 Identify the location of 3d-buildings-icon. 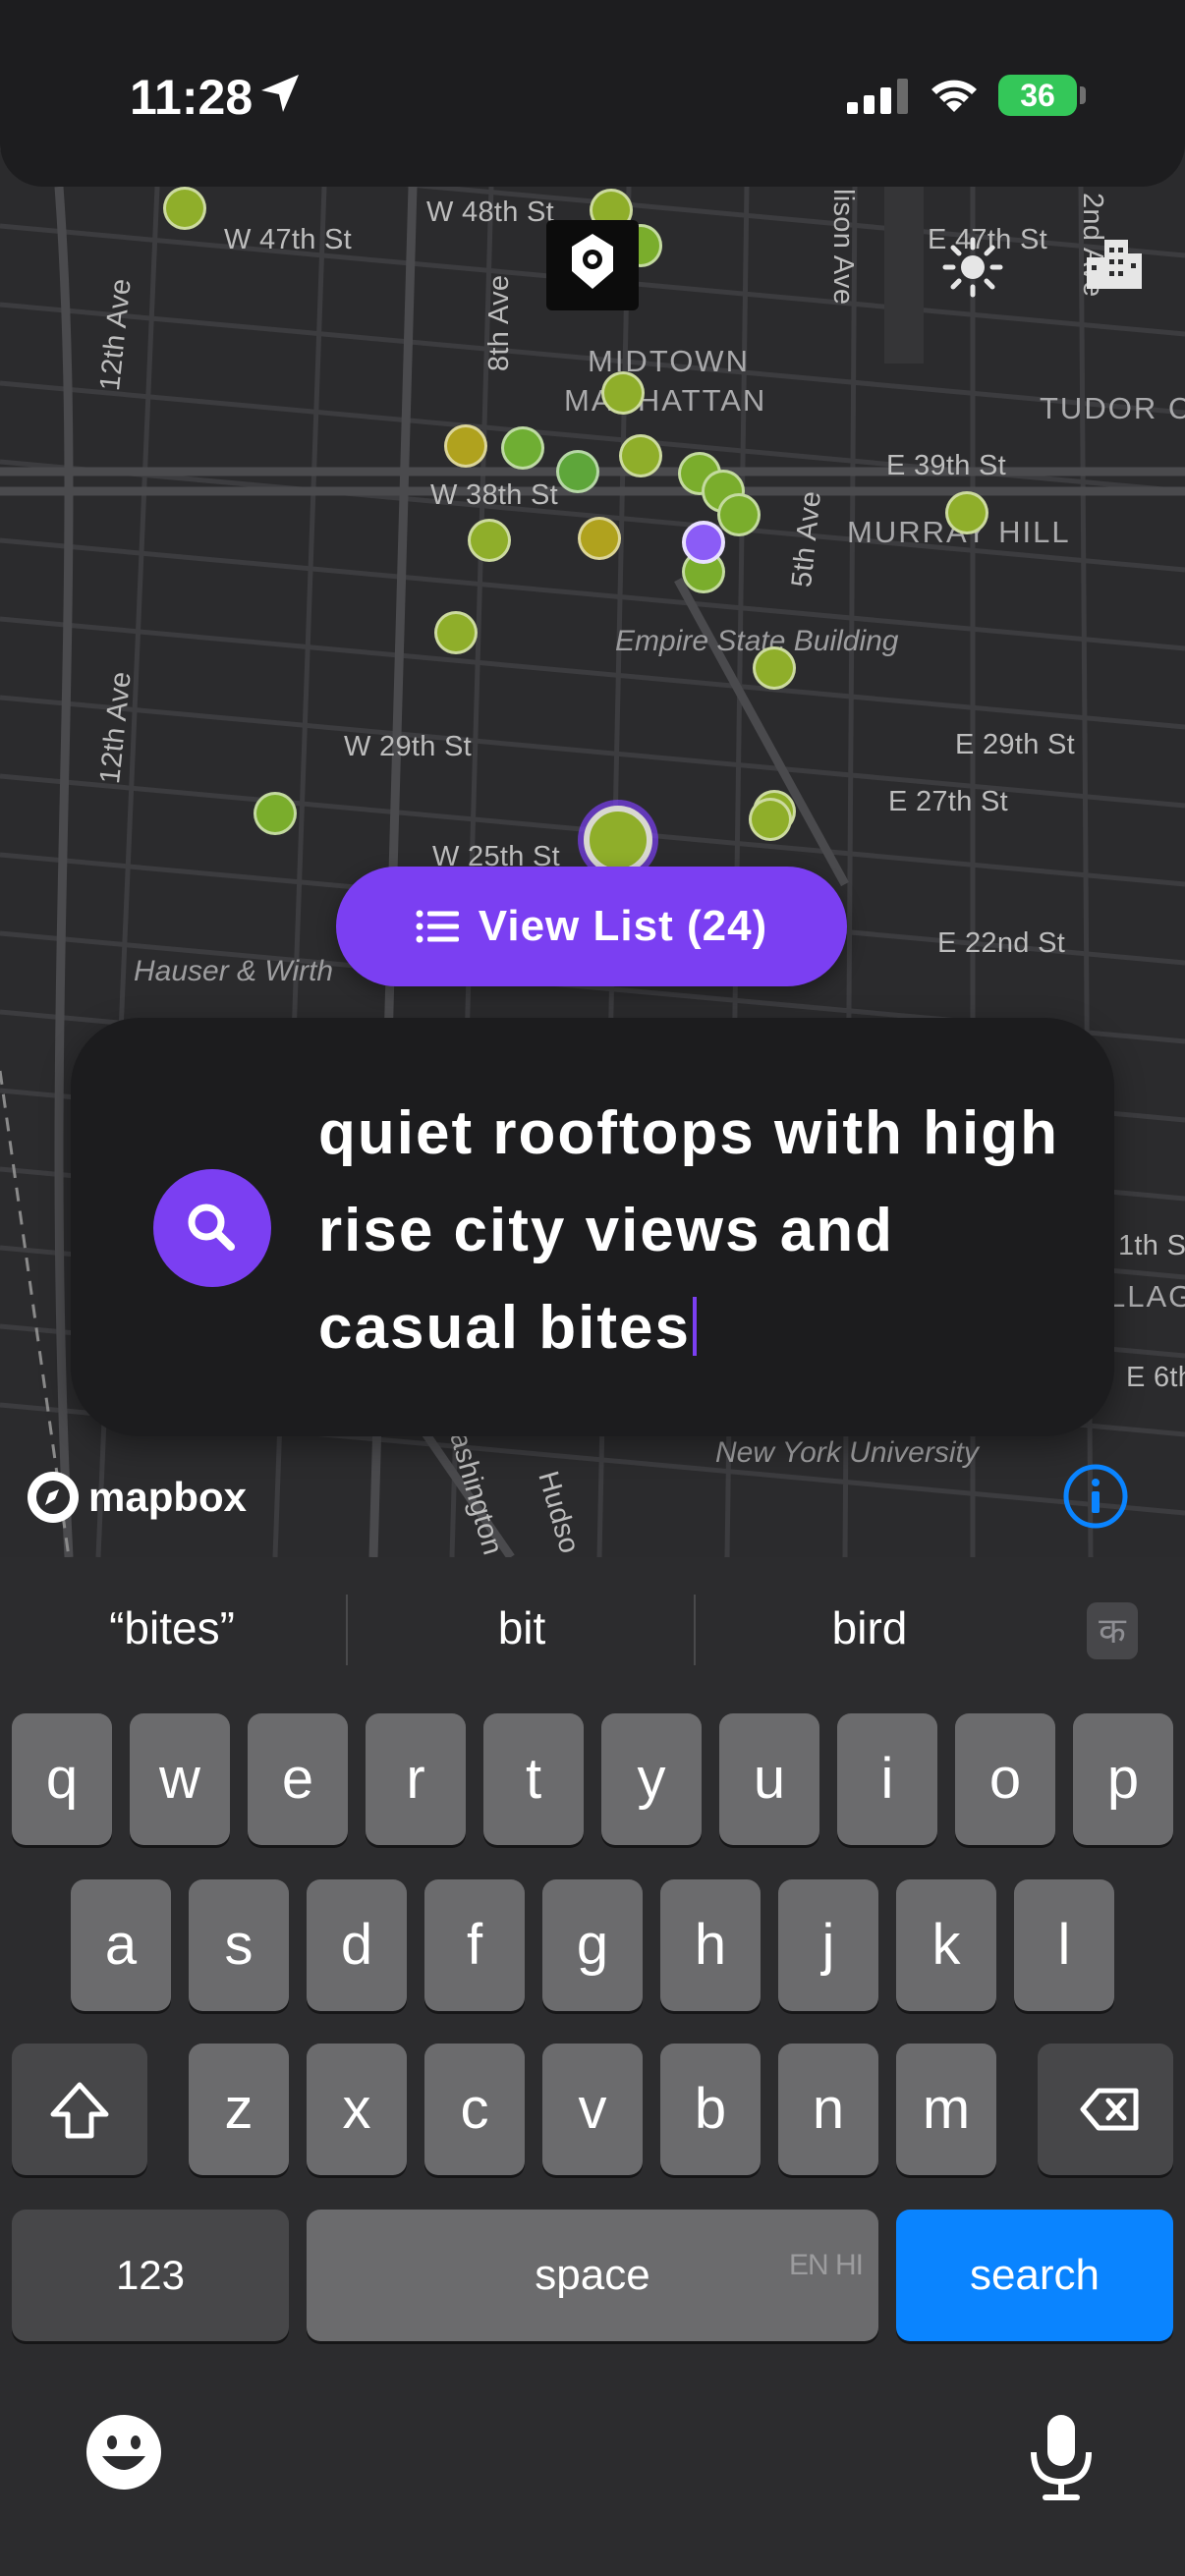
(1114, 265).